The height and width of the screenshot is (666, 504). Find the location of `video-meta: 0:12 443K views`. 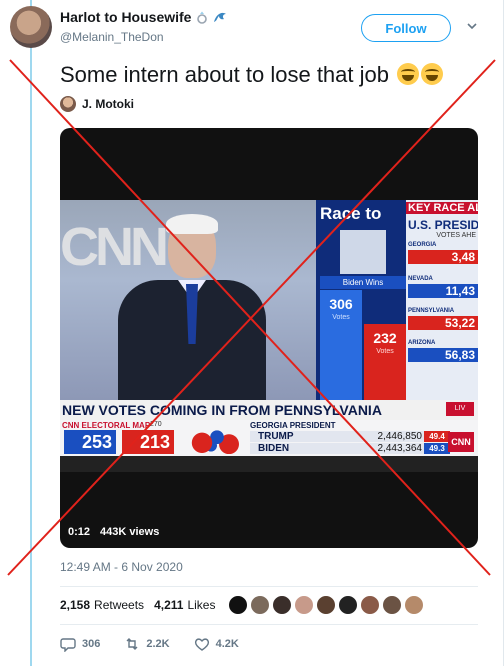

video-meta: 0:12 443K views is located at coordinates (113, 532).